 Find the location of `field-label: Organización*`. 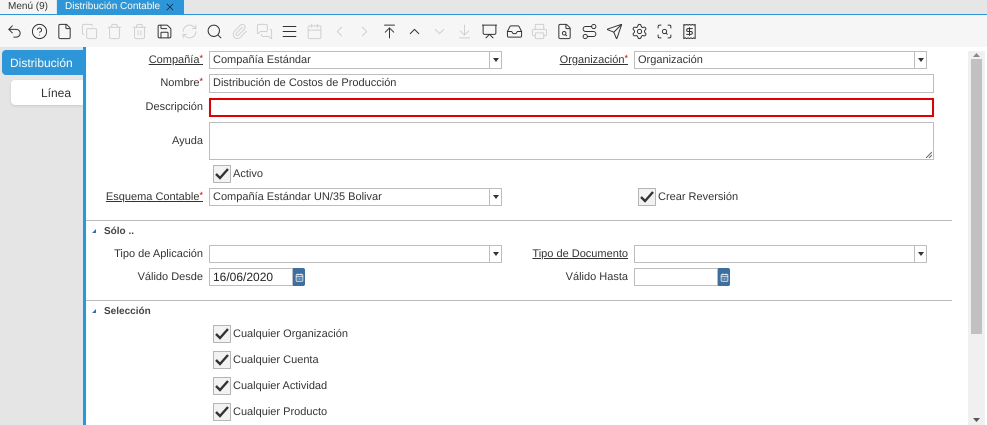

field-label: Organización* is located at coordinates (594, 60).